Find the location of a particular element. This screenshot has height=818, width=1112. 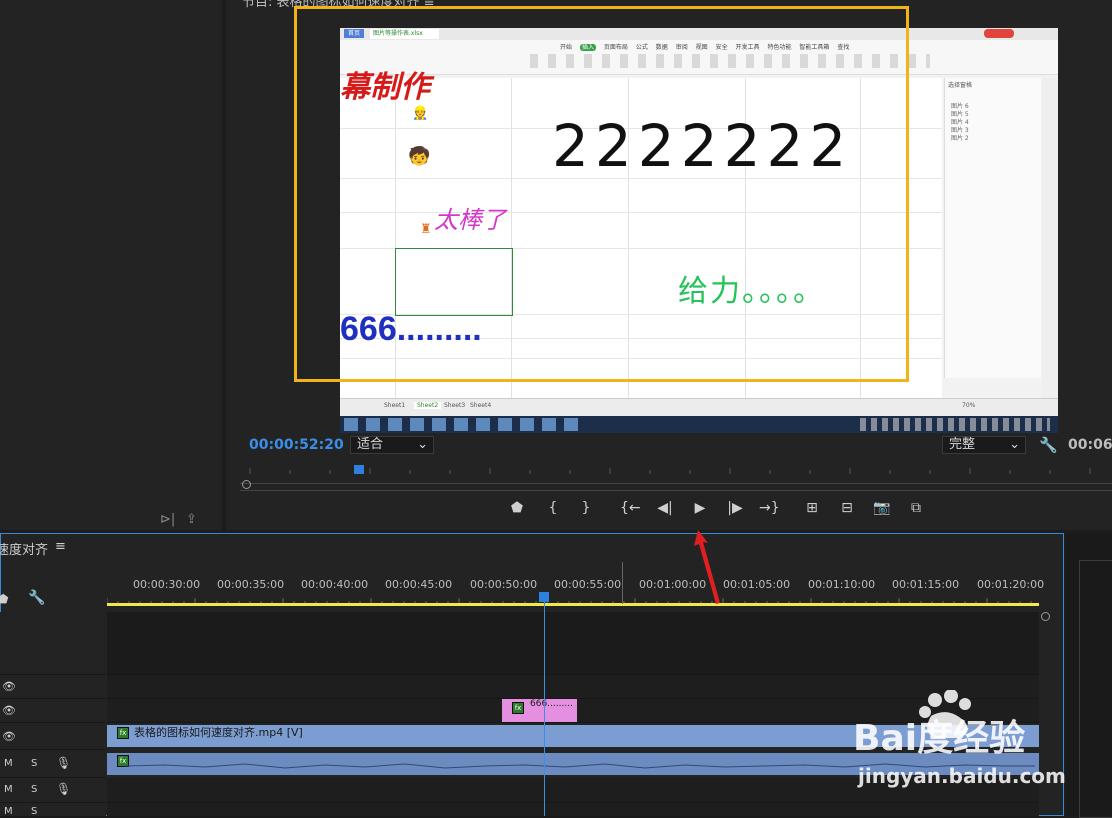

scroll-handle is located at coordinates (246, 484).